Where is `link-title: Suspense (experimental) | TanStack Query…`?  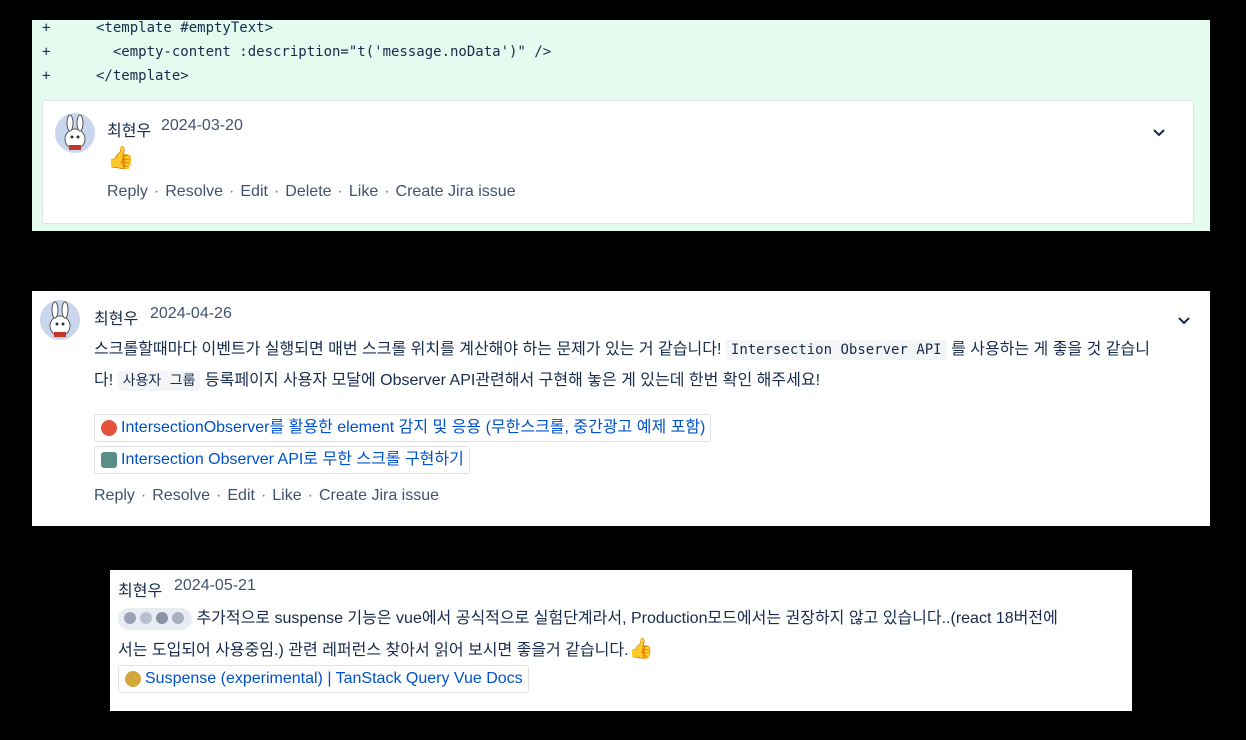
link-title: Suspense (experimental) | TanStack Query… is located at coordinates (334, 678).